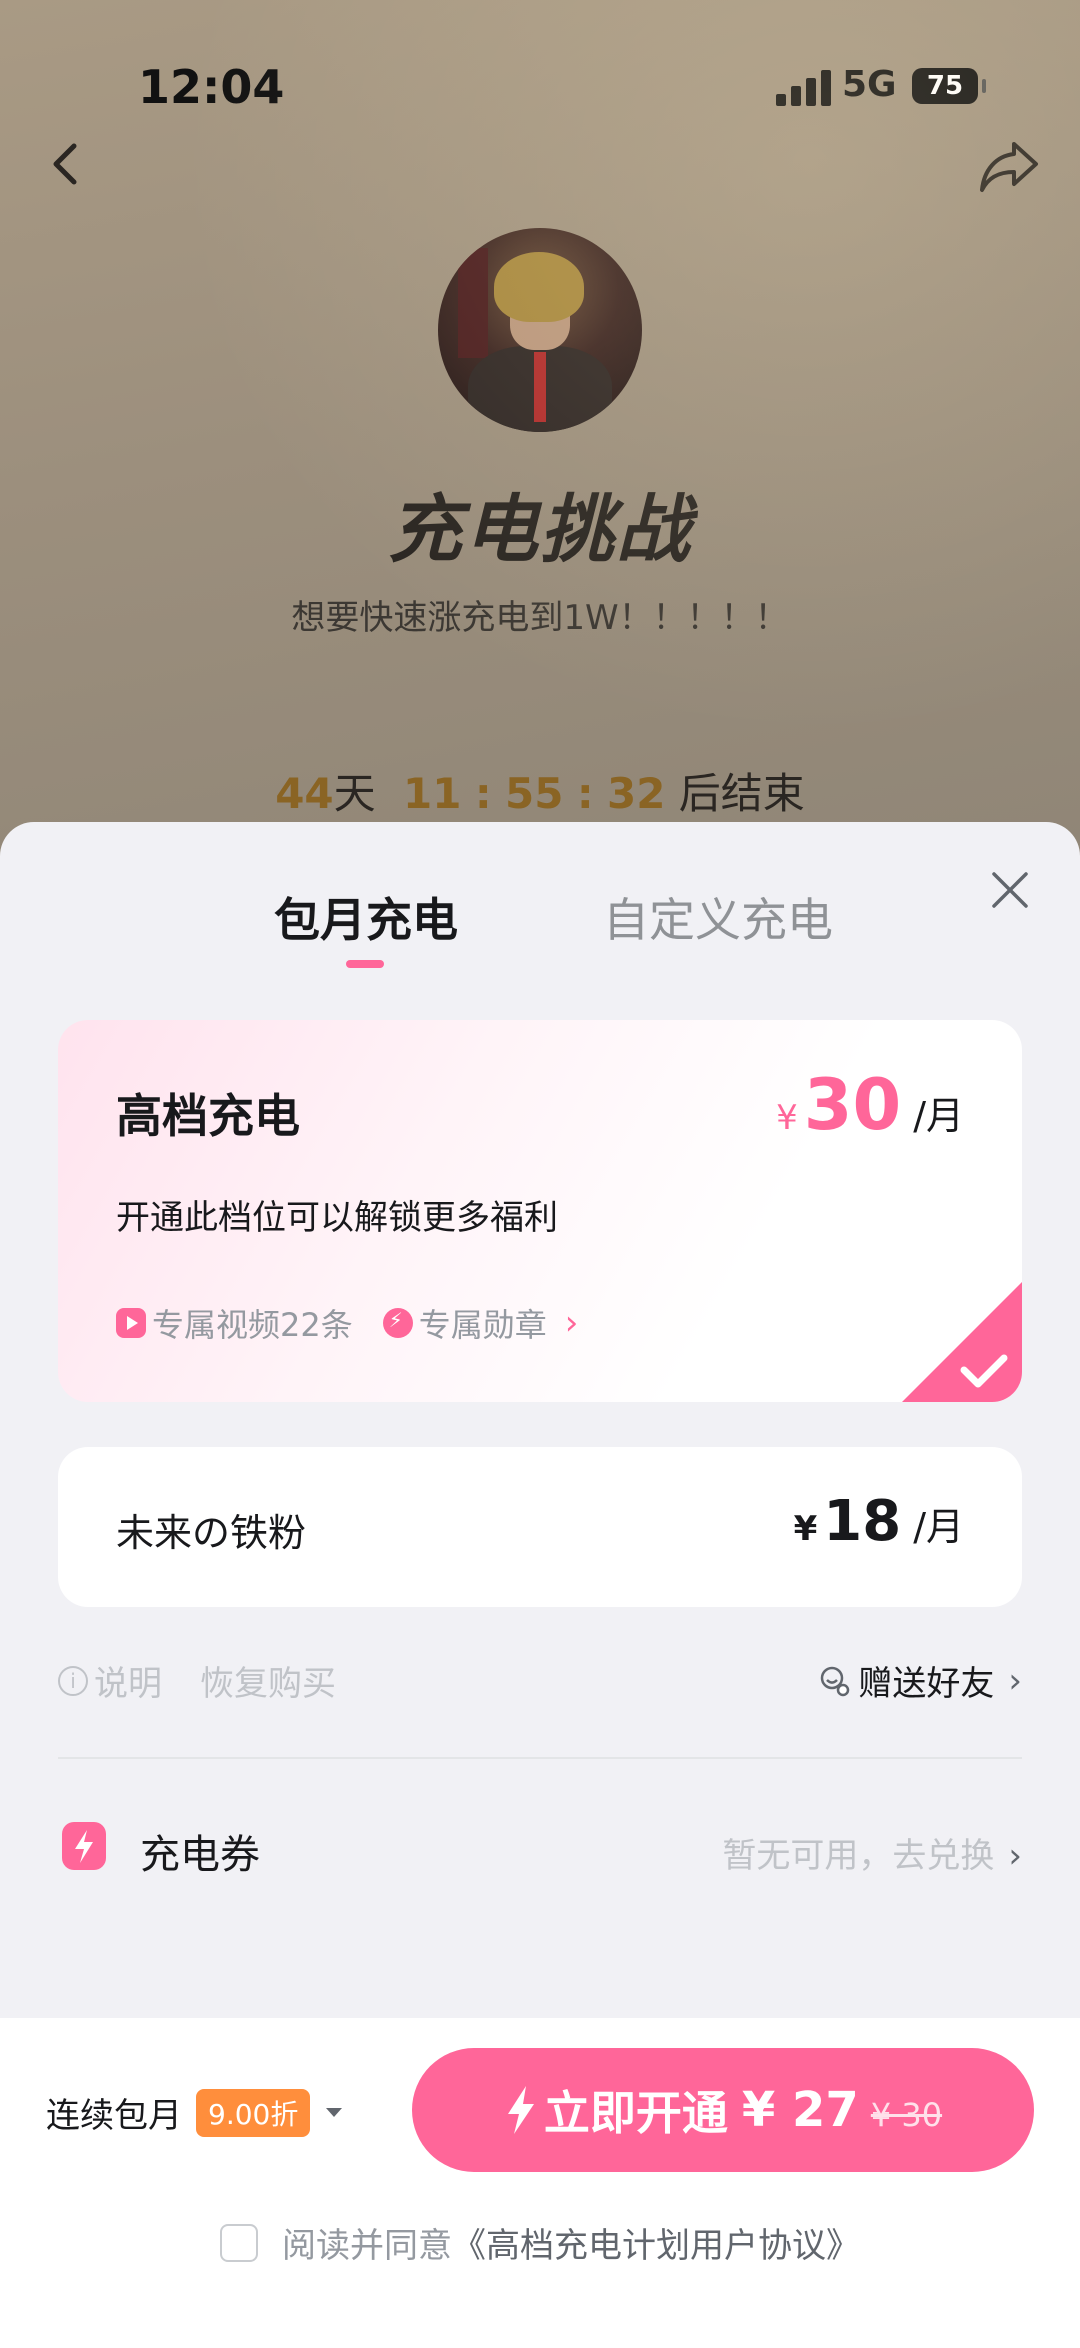 Image resolution: width=1080 pixels, height=2348 pixels. Describe the element at coordinates (304, 793) in the screenshot. I see `countdown-days: 44` at that location.